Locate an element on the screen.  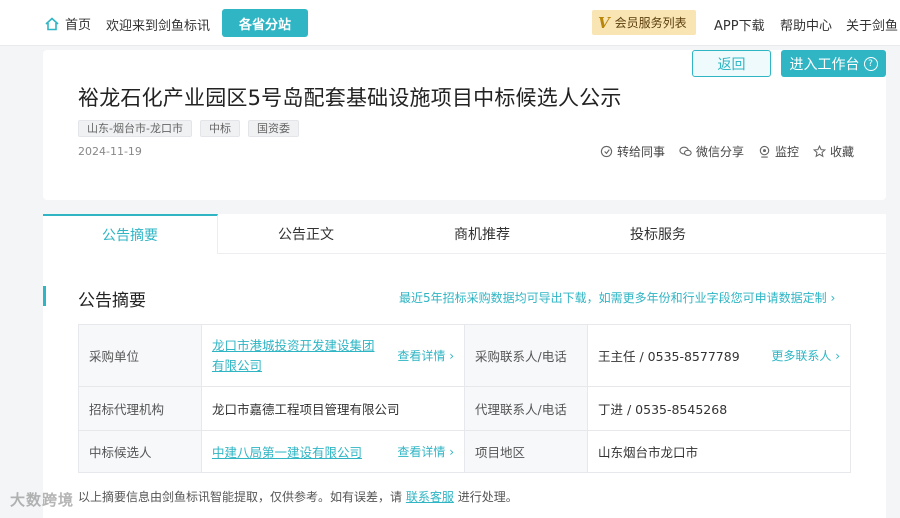
tag-type: 中标 is located at coordinates (219, 128).